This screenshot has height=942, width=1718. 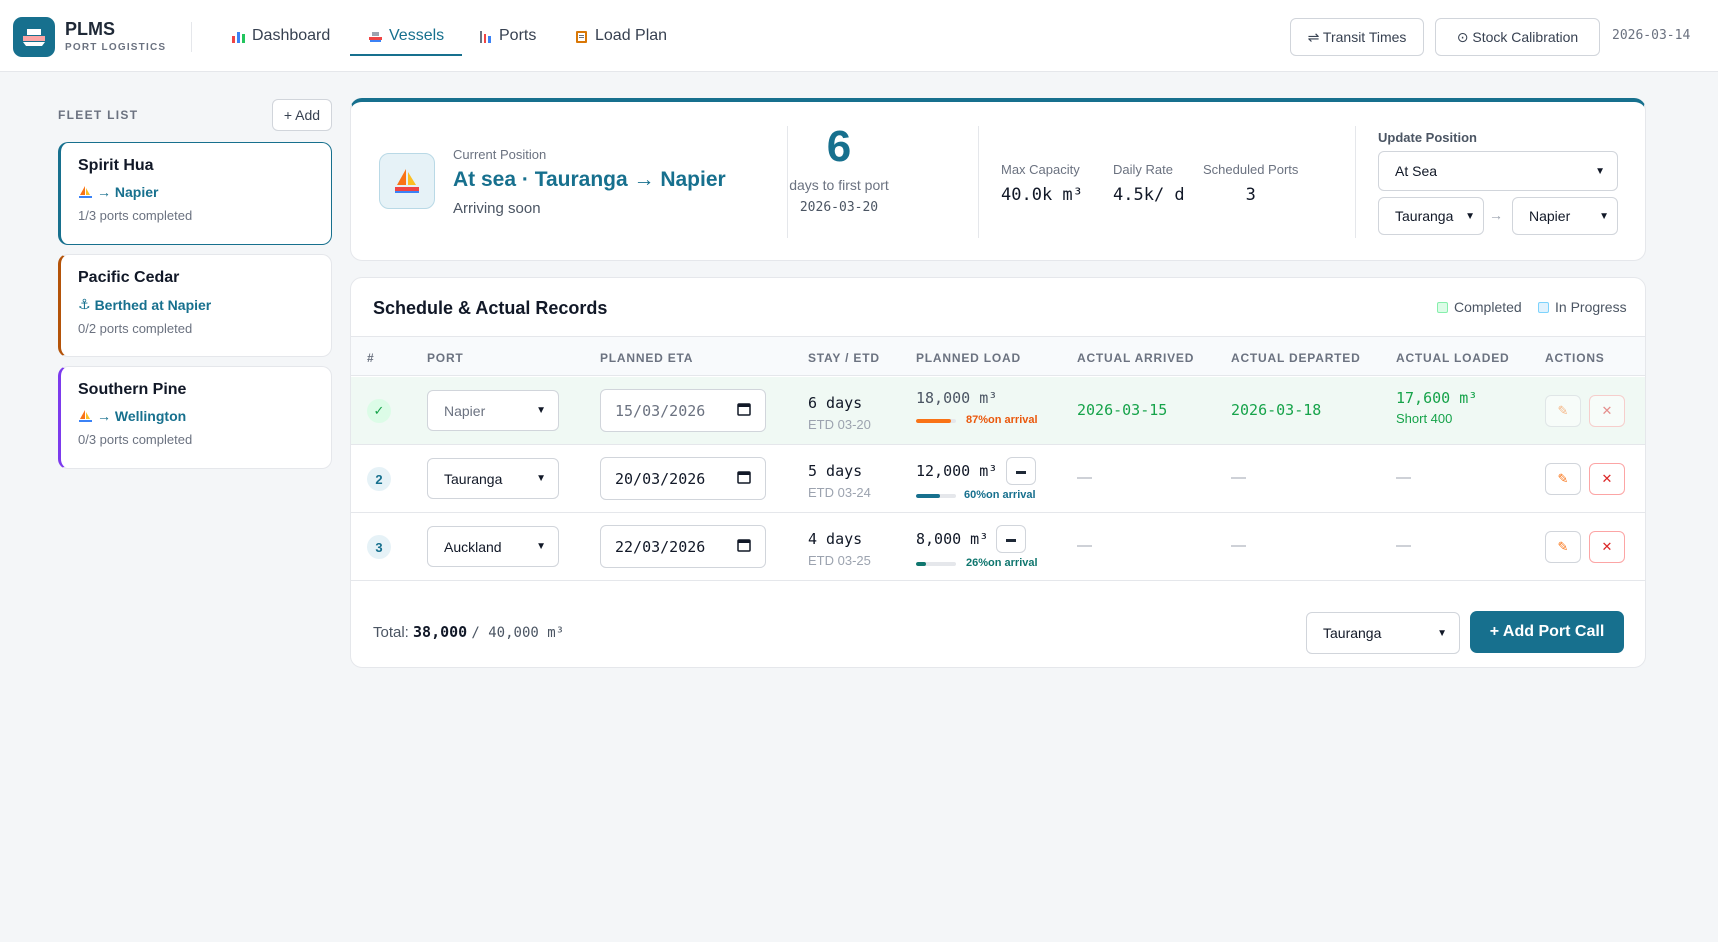 What do you see at coordinates (1550, 216) in the screenshot?
I see `select-value: Napier` at bounding box center [1550, 216].